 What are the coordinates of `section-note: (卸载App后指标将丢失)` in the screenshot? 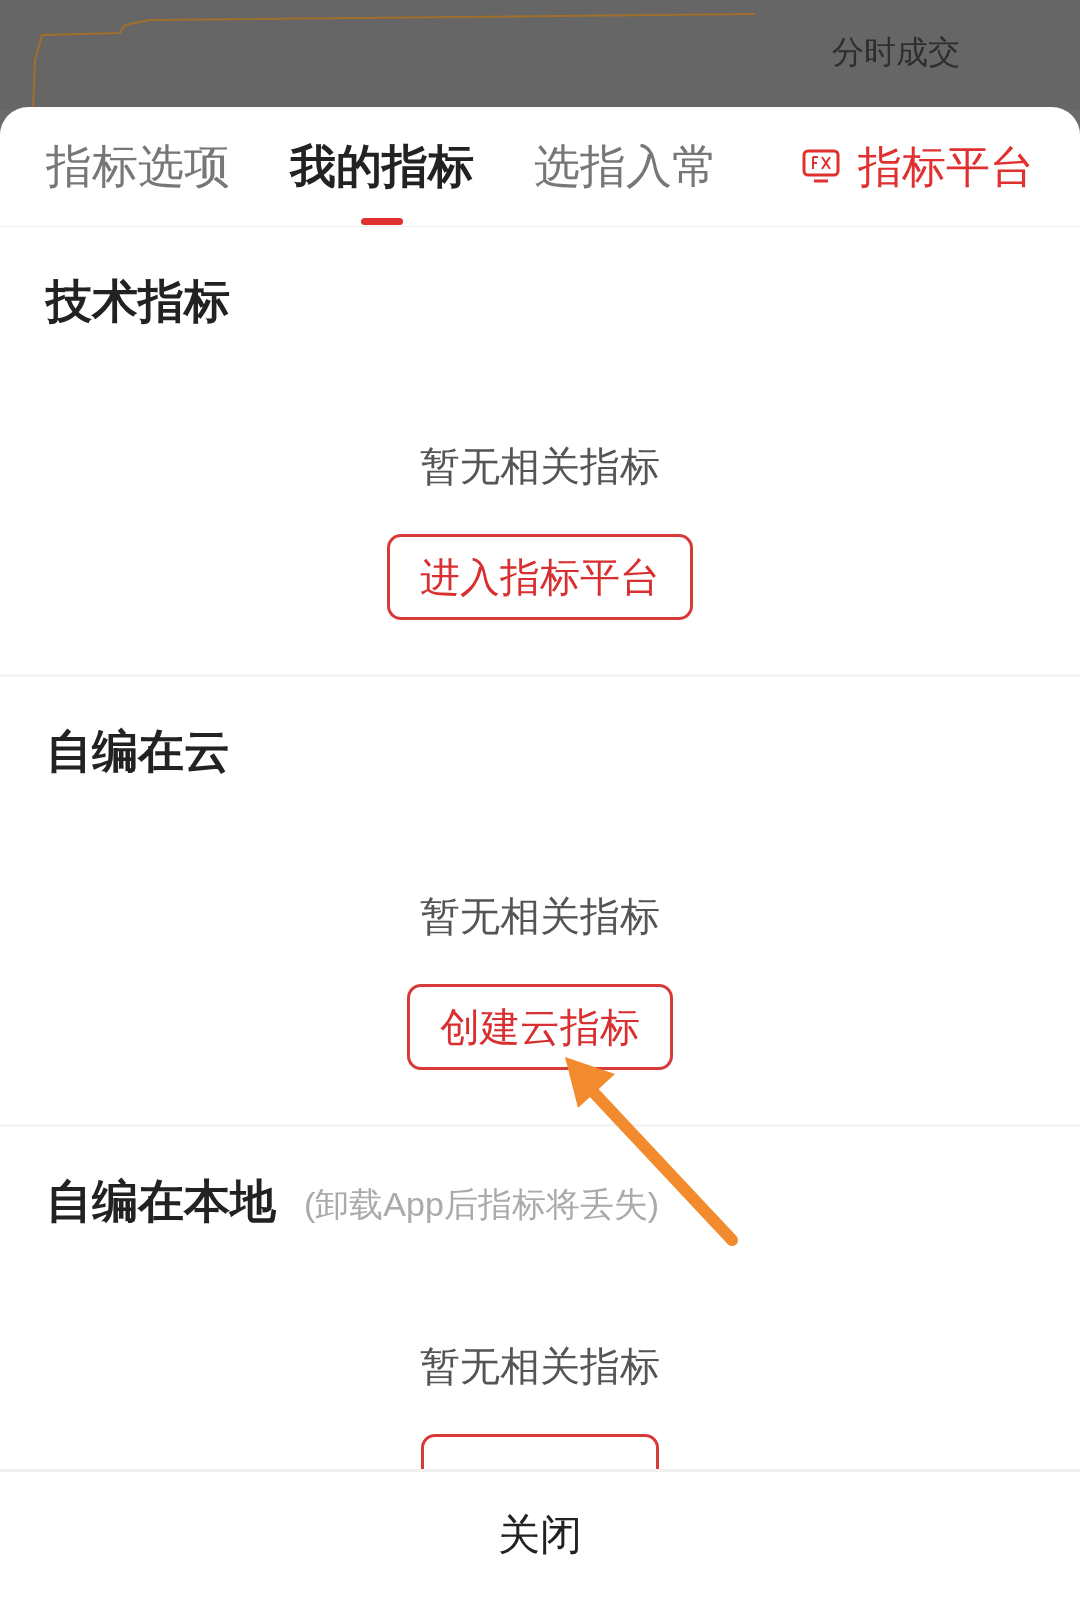 It's located at (482, 1204).